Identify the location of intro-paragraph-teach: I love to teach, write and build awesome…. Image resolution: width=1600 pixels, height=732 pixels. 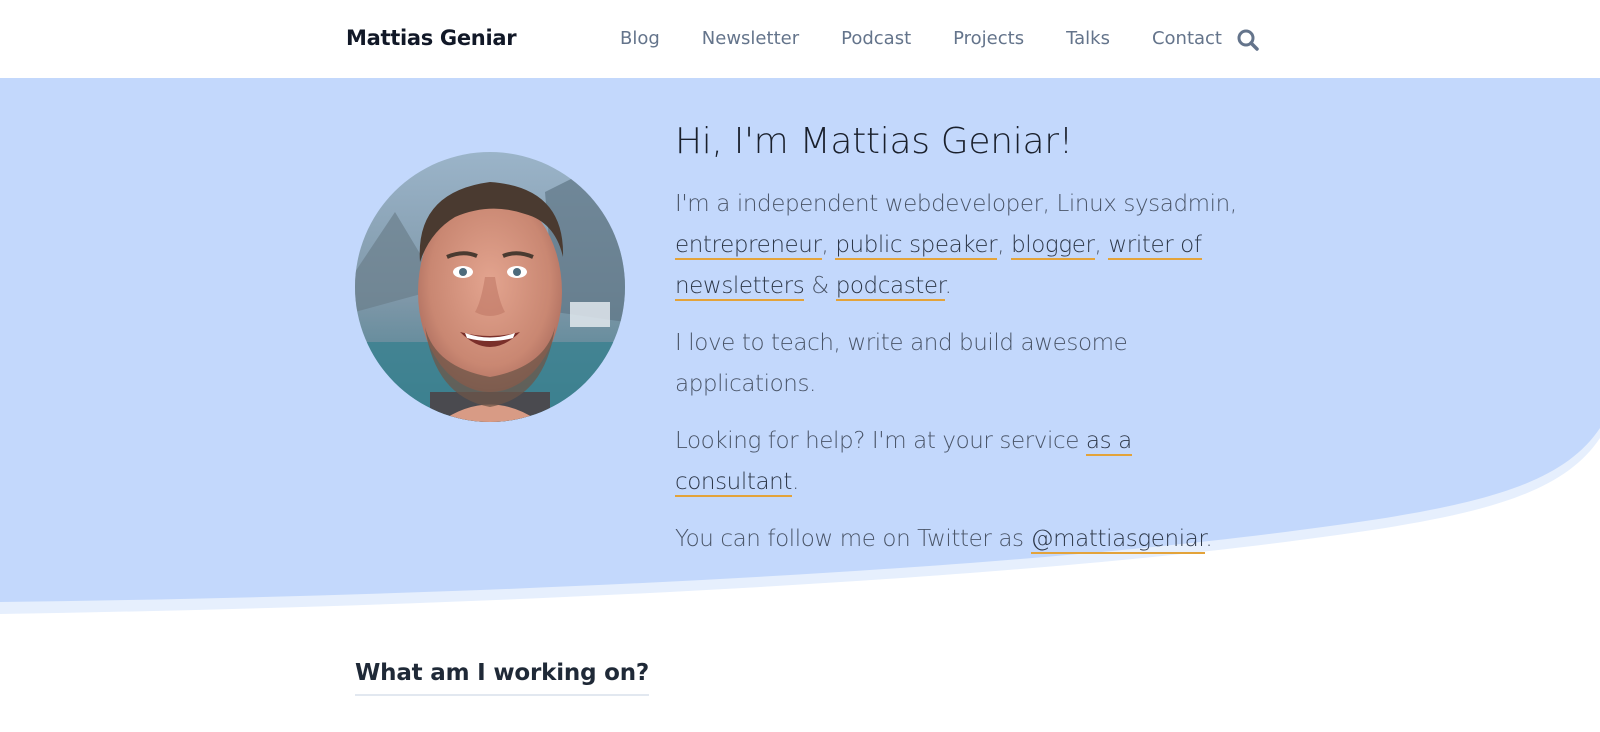
(901, 363).